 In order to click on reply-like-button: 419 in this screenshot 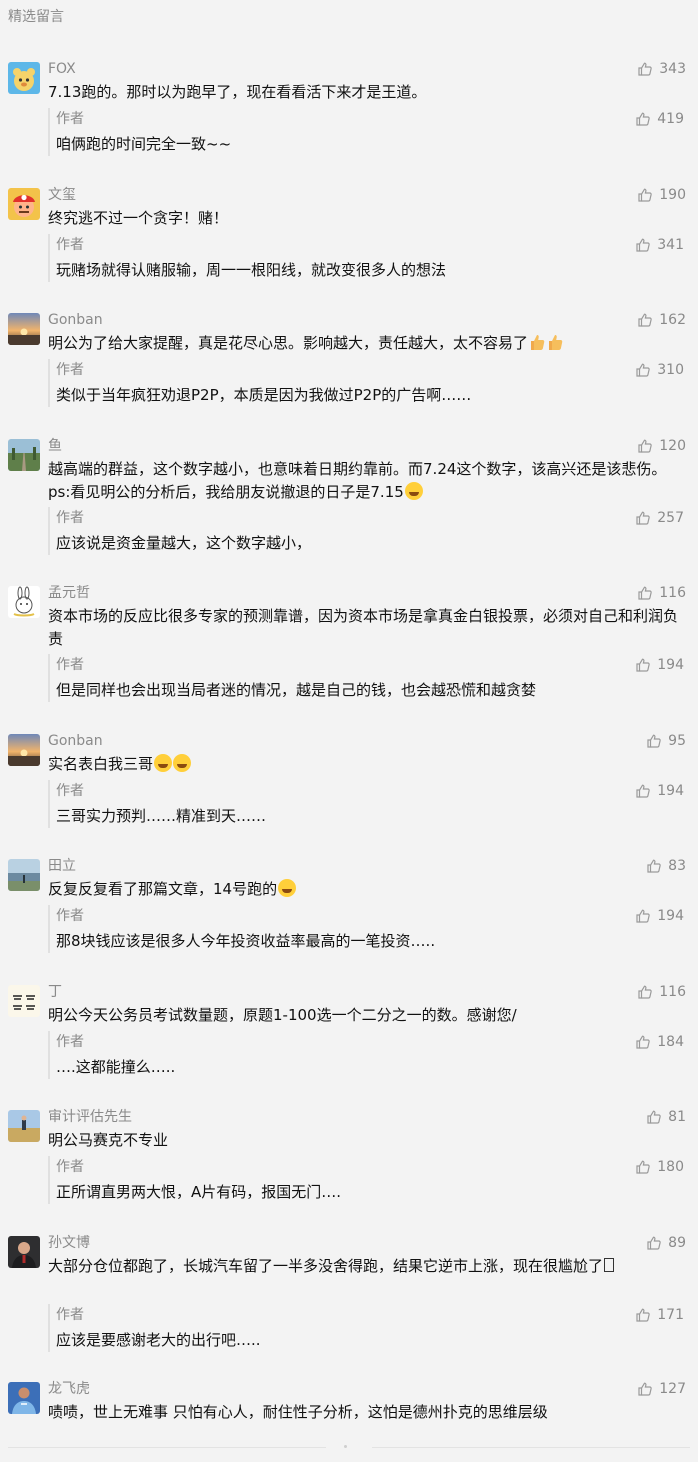, I will do `click(659, 119)`.